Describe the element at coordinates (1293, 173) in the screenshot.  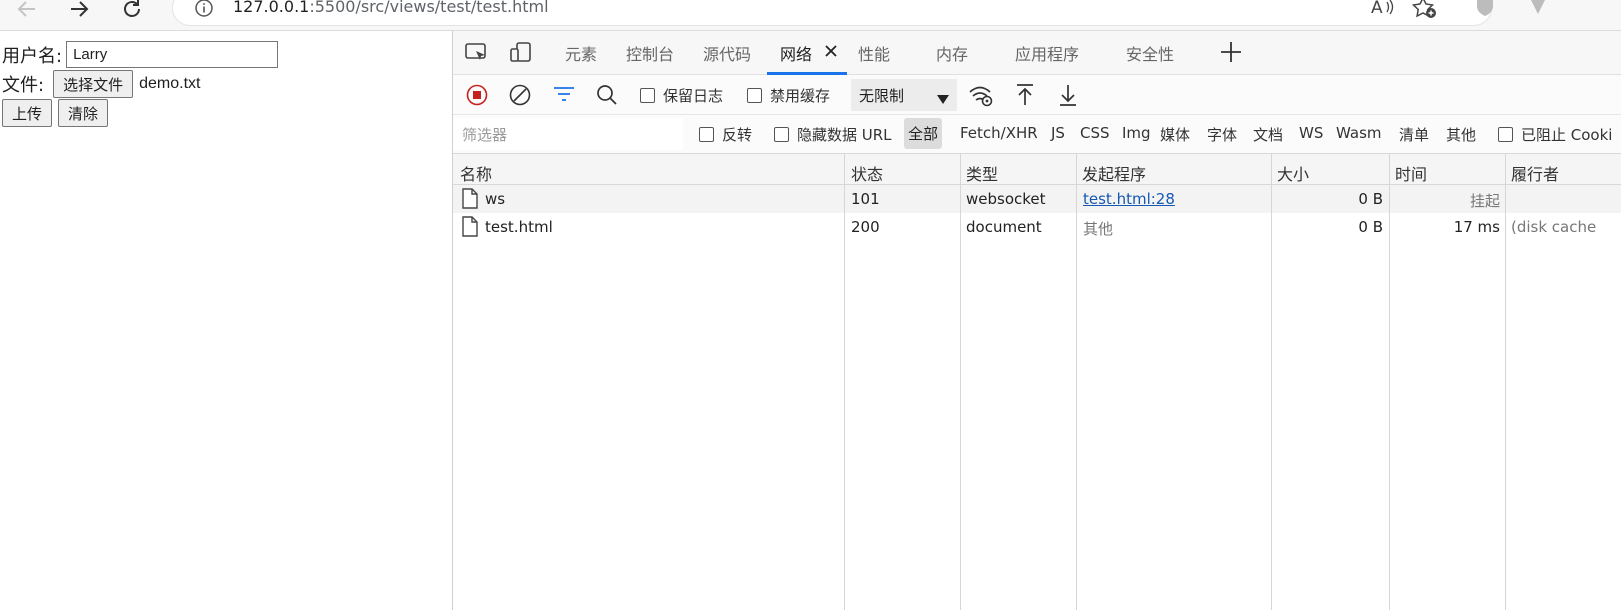
I see `column-header-size: 大小` at that location.